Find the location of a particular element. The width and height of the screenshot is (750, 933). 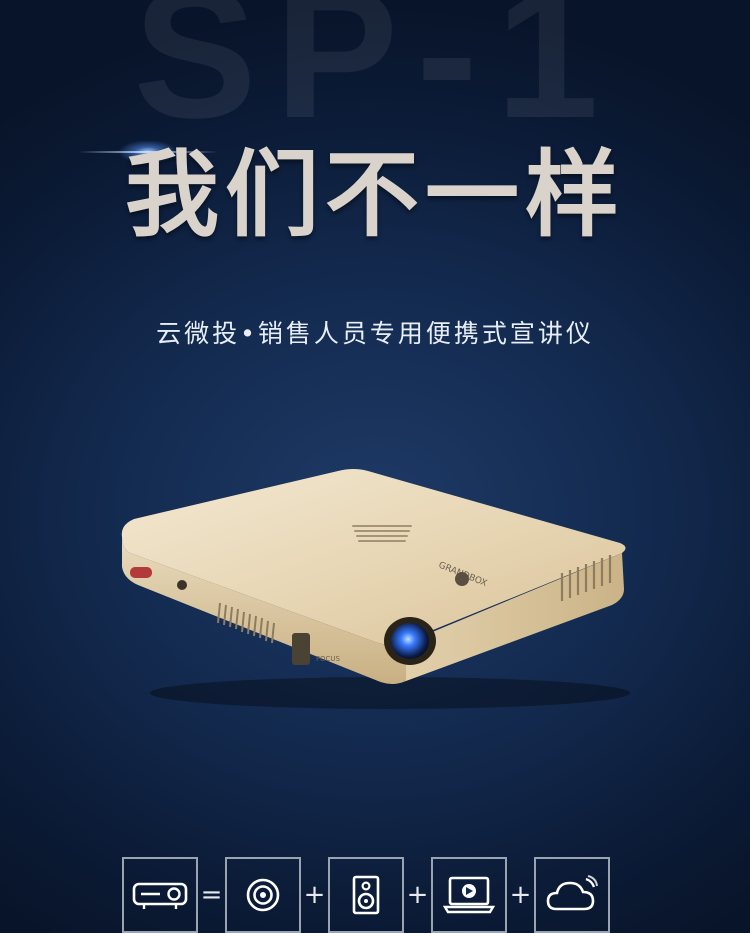

laptop-icon-box is located at coordinates (469, 895).